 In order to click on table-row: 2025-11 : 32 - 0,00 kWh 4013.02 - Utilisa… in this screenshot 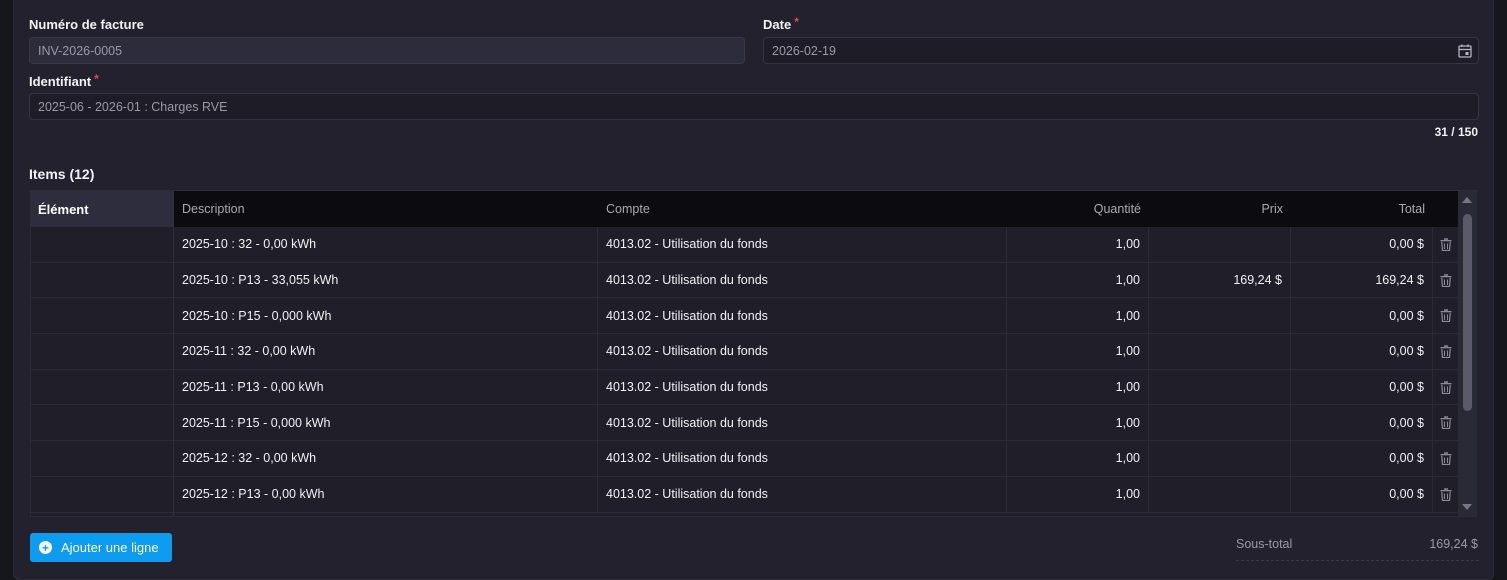, I will do `click(816, 352)`.